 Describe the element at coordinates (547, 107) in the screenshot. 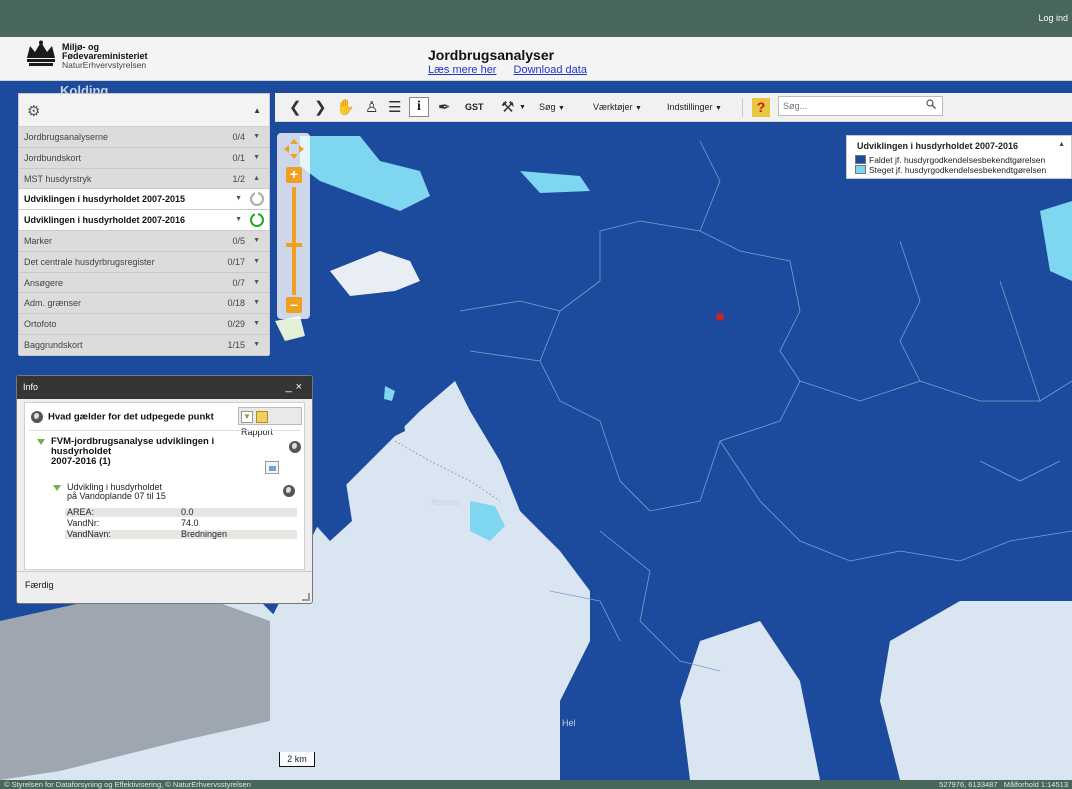

I see `search-menu-label: Søg` at that location.